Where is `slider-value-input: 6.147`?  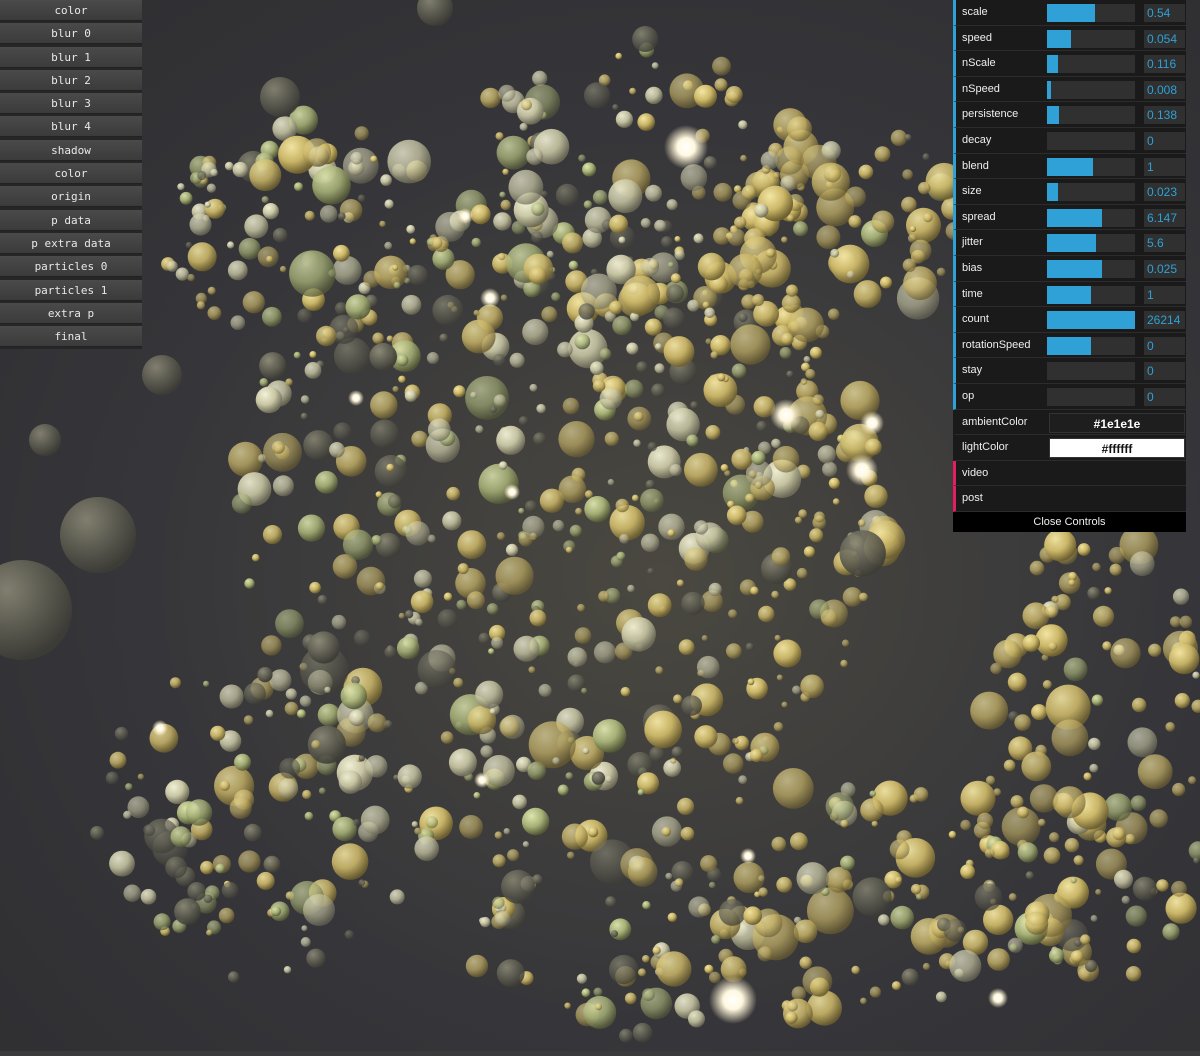 slider-value-input: 6.147 is located at coordinates (1164, 218).